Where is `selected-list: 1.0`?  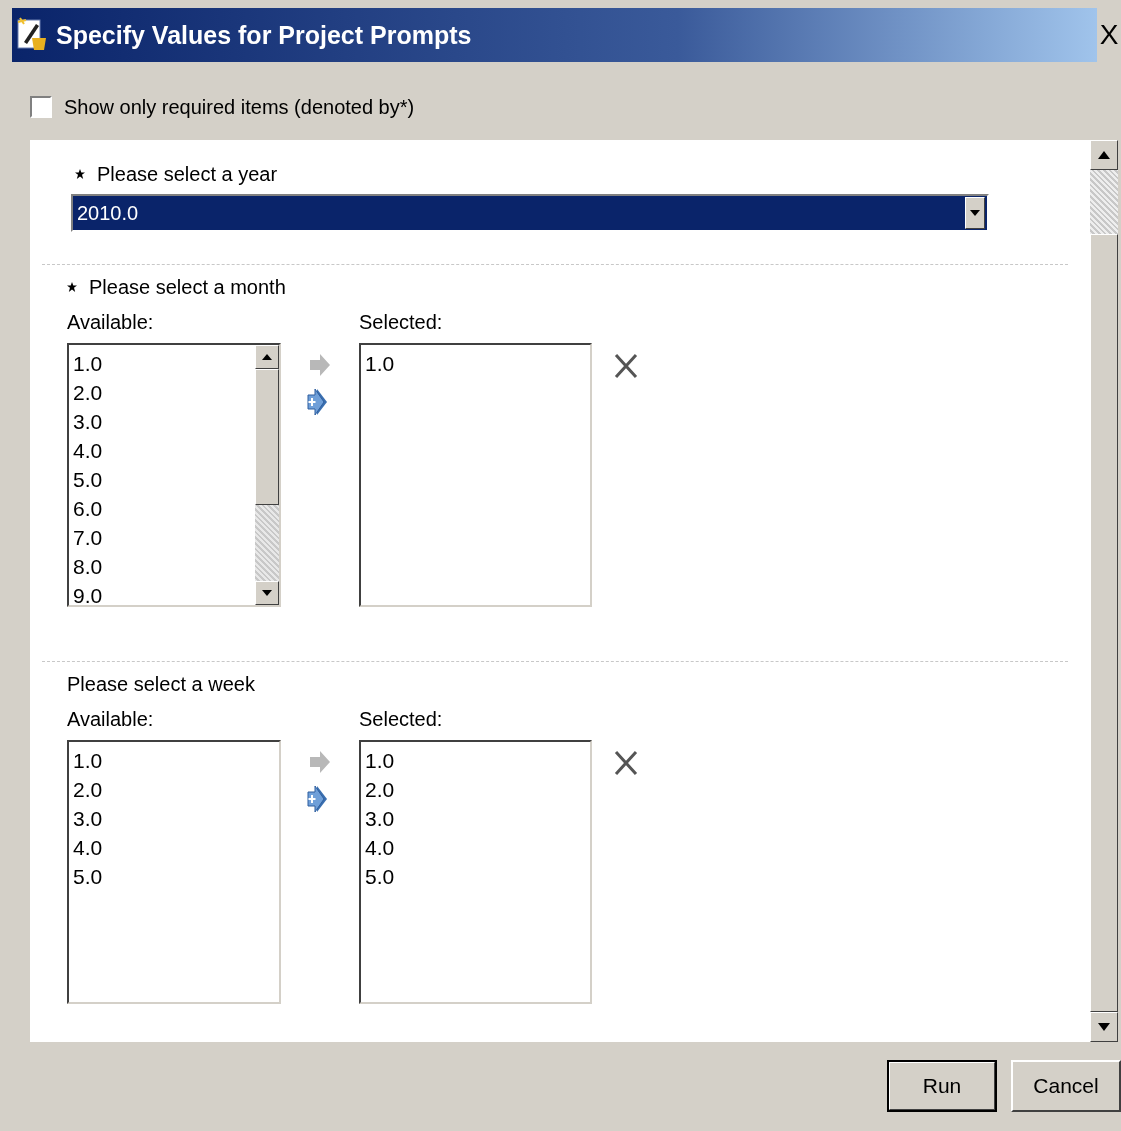
selected-list: 1.0 is located at coordinates (475, 475).